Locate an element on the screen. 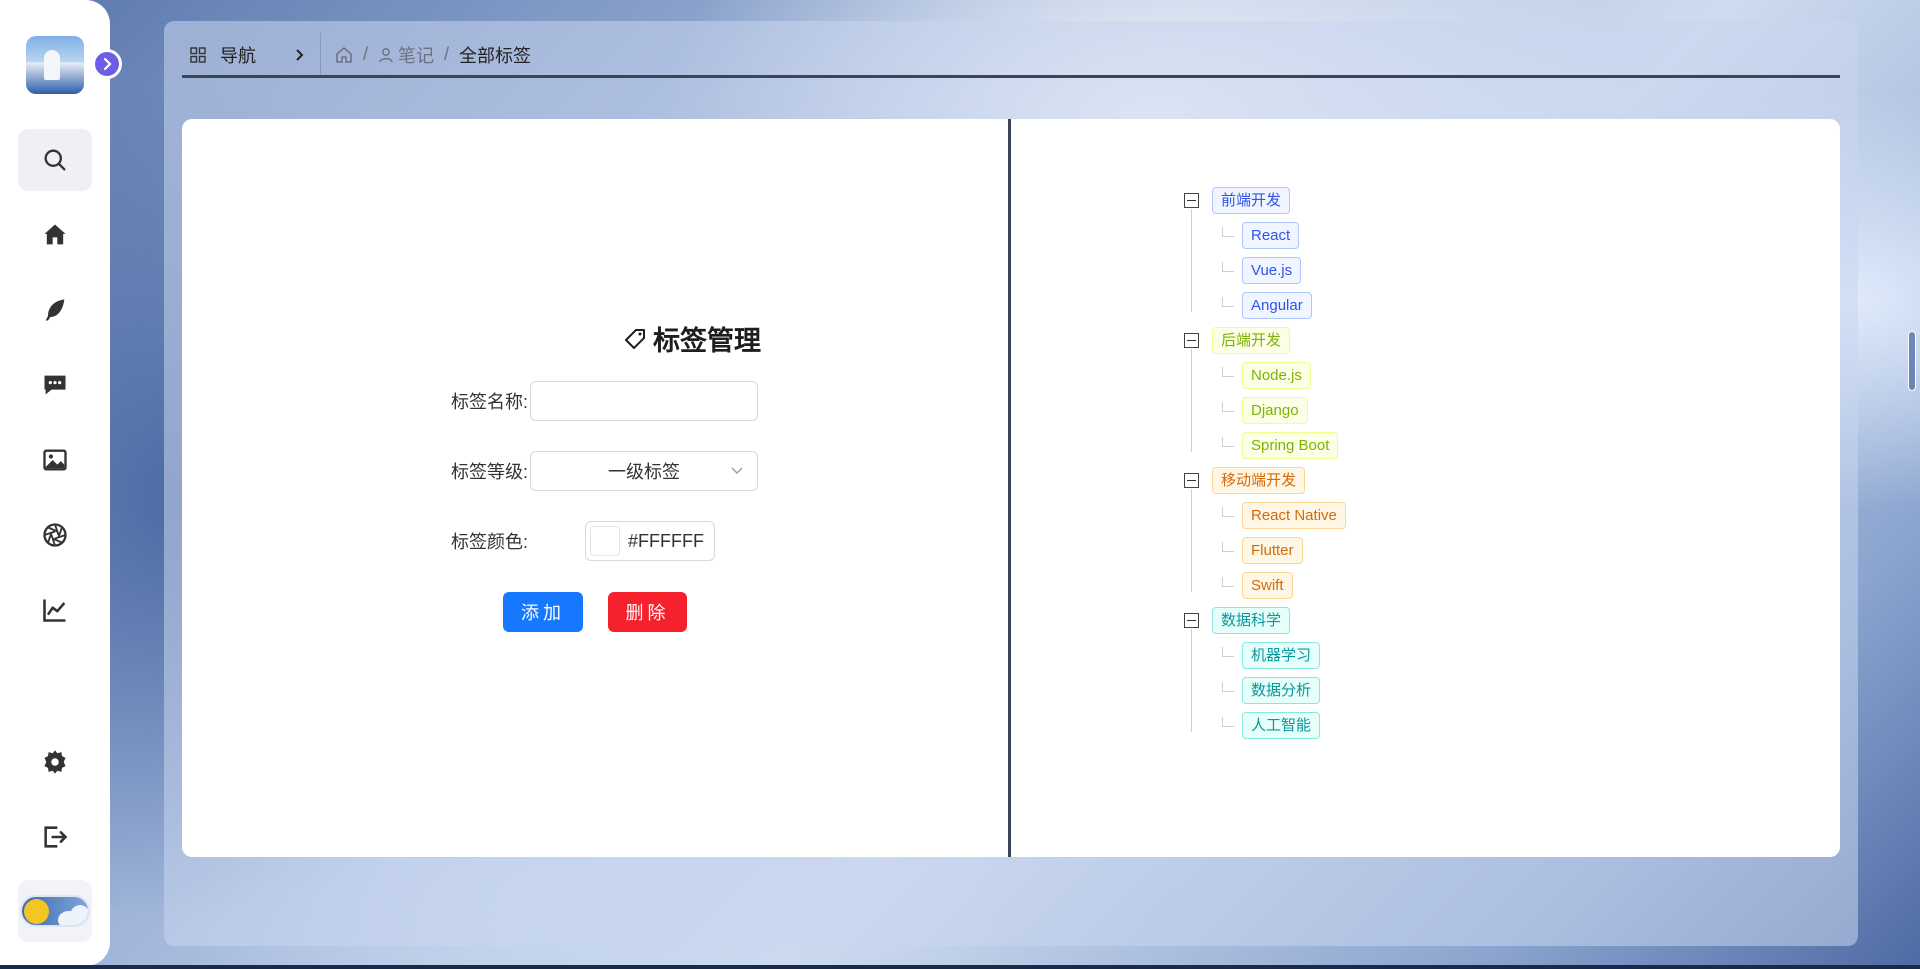 This screenshot has width=1920, height=969. tree-node-child: Swift is located at coordinates (1264, 585).